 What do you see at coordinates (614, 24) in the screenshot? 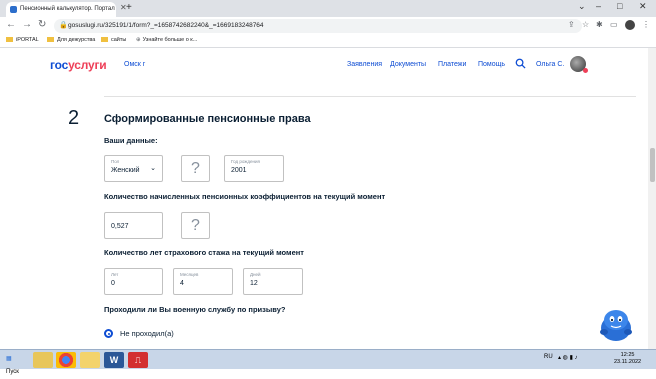
I see `sidebar-icon: ▭` at bounding box center [614, 24].